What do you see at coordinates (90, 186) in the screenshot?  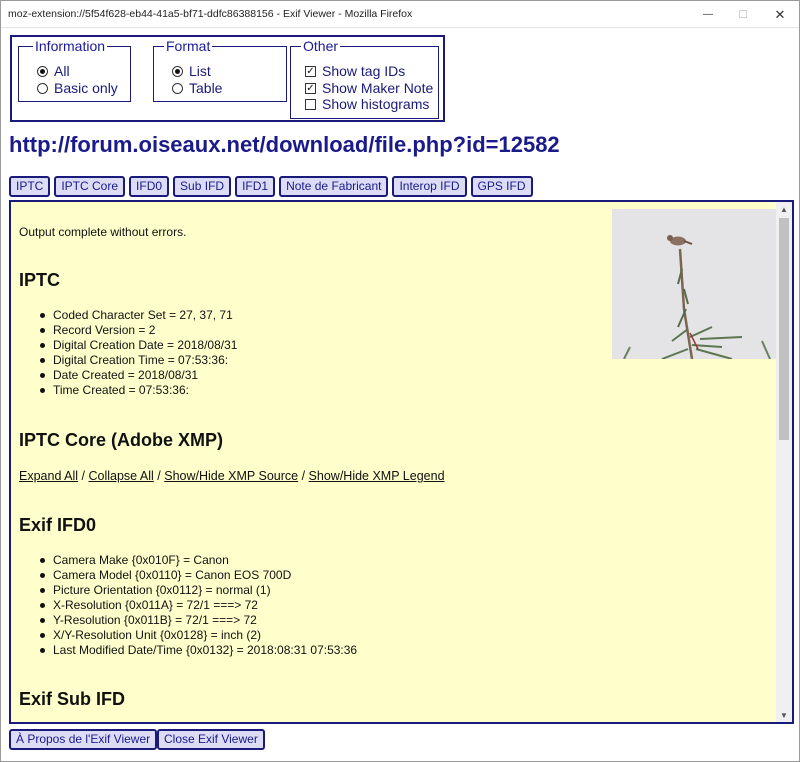 I see `tab-iptc-core: IPTC Core` at bounding box center [90, 186].